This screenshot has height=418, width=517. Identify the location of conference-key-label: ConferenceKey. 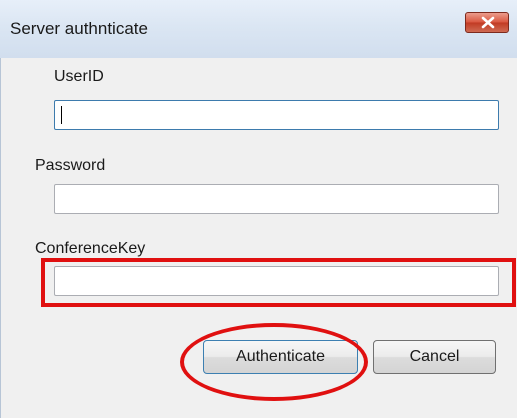
(90, 248).